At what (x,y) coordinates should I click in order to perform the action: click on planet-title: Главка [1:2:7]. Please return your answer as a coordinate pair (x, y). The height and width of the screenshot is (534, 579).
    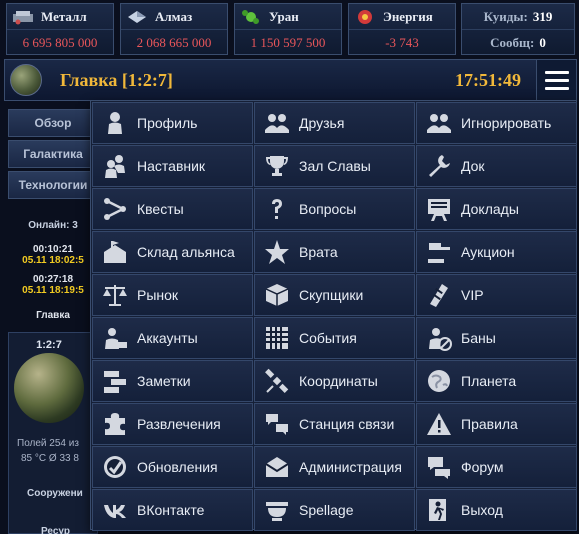
    Looking at the image, I should click on (116, 80).